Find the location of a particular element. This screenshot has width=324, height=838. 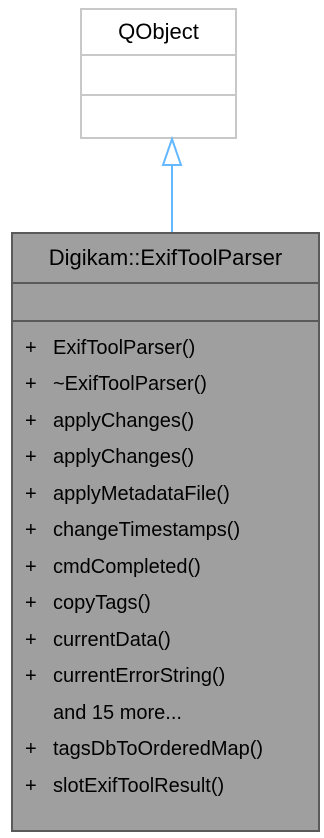

qobject-class-box: QObject is located at coordinates (158, 73).